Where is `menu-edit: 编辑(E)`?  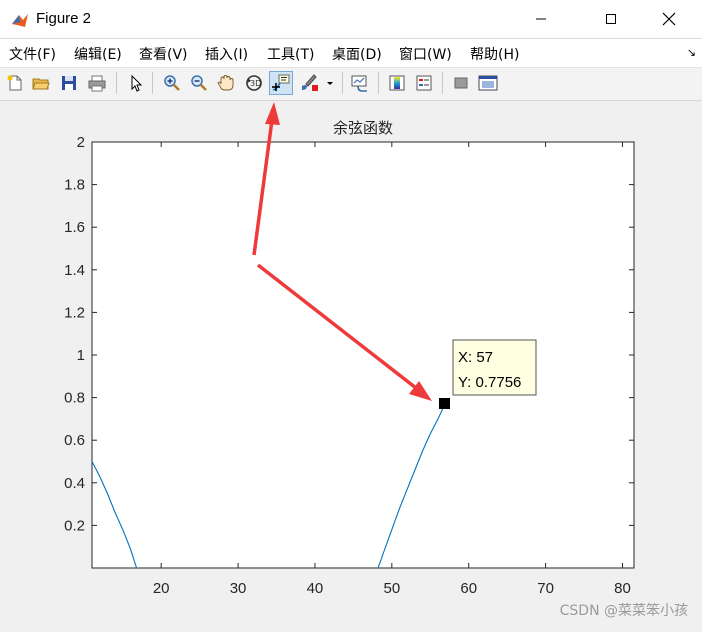 menu-edit: 编辑(E) is located at coordinates (98, 54).